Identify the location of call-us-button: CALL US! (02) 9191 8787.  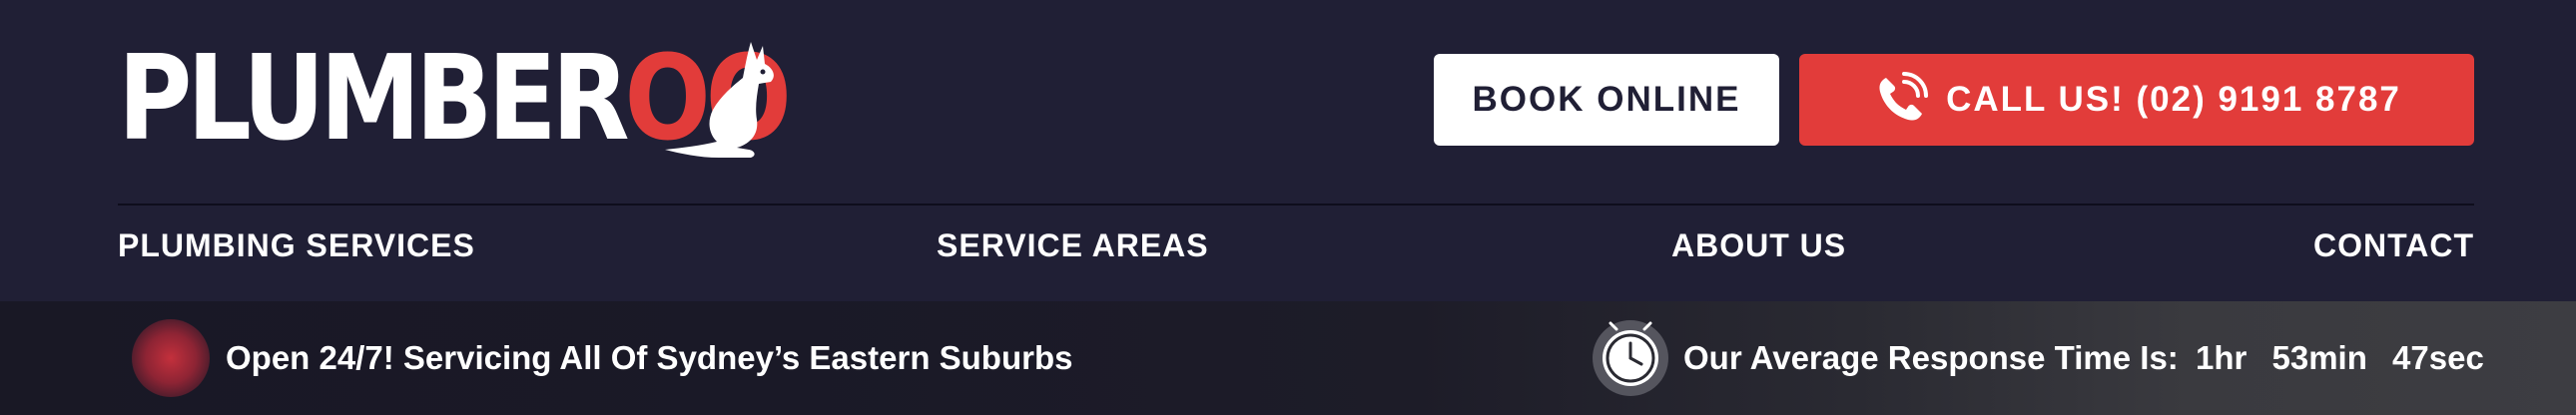
(2136, 100).